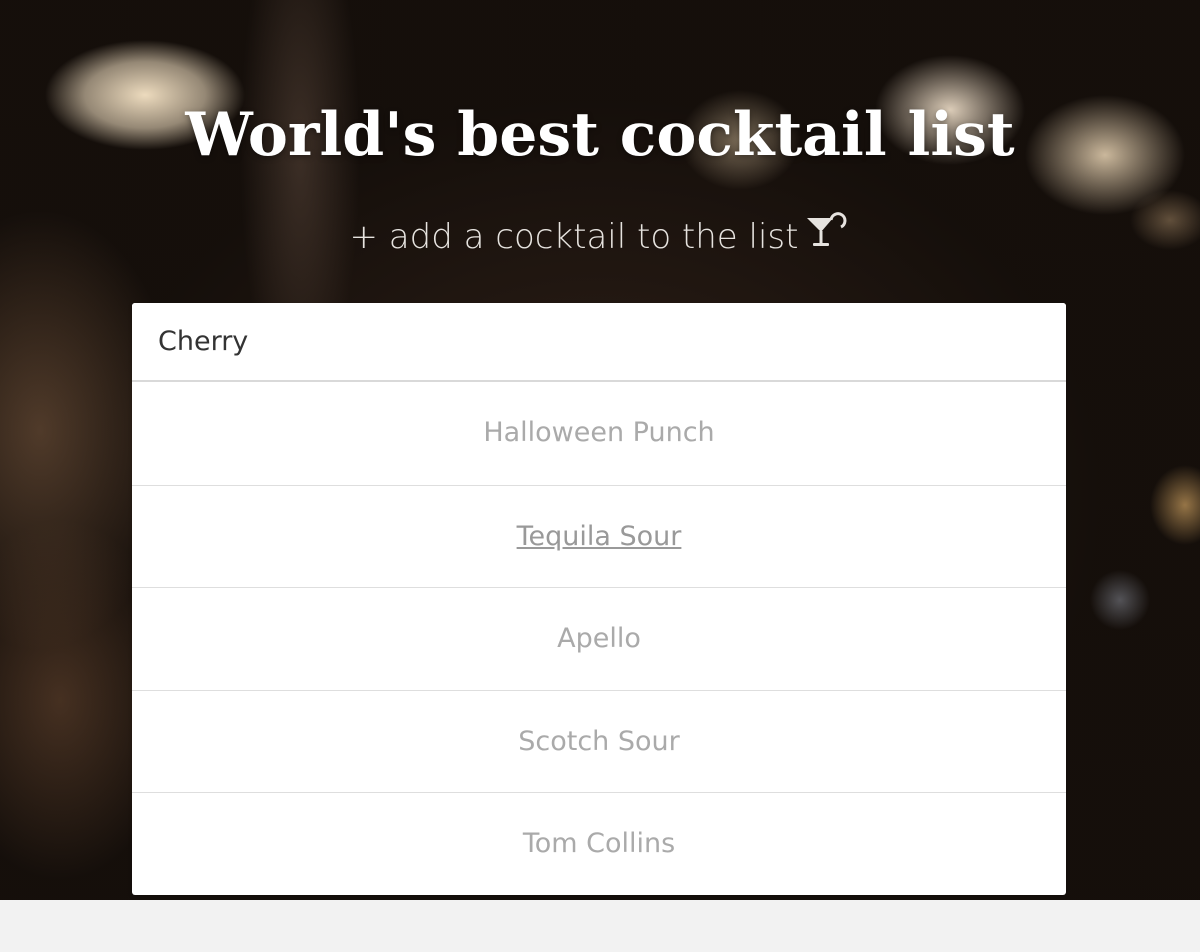 The height and width of the screenshot is (952, 1200). I want to click on result-label: Tequila Sour, so click(599, 536).